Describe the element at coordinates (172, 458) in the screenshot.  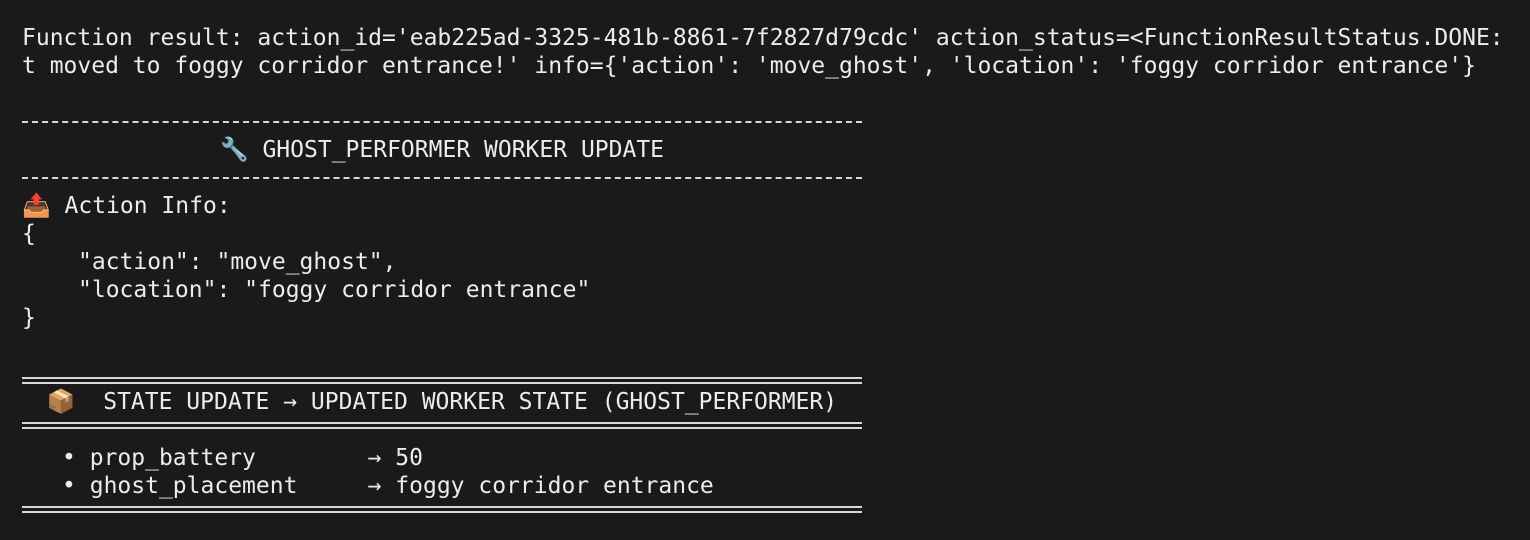
I see `state-key: prop_battery` at that location.